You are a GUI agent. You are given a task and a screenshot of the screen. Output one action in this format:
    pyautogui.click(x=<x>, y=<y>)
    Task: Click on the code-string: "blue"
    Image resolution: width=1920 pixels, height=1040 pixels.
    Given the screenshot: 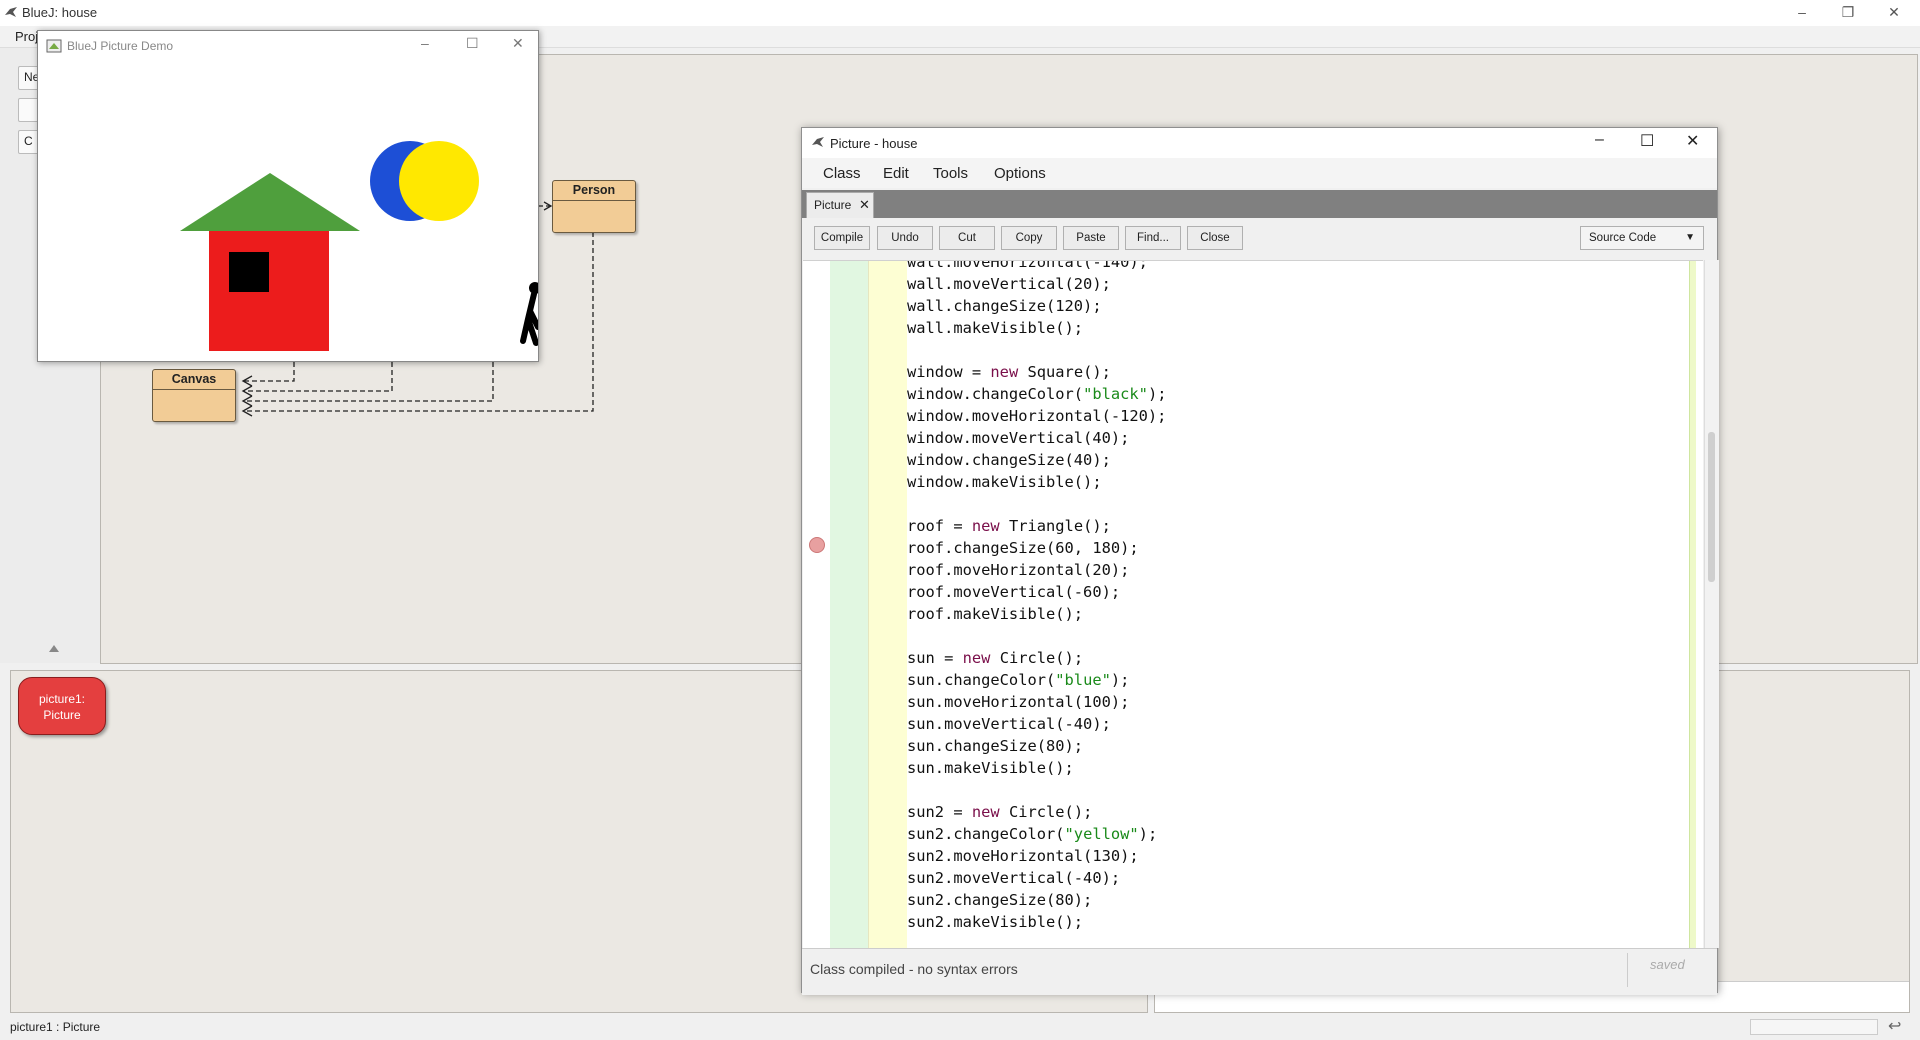 What is the action you would take?
    pyautogui.click(x=1083, y=680)
    